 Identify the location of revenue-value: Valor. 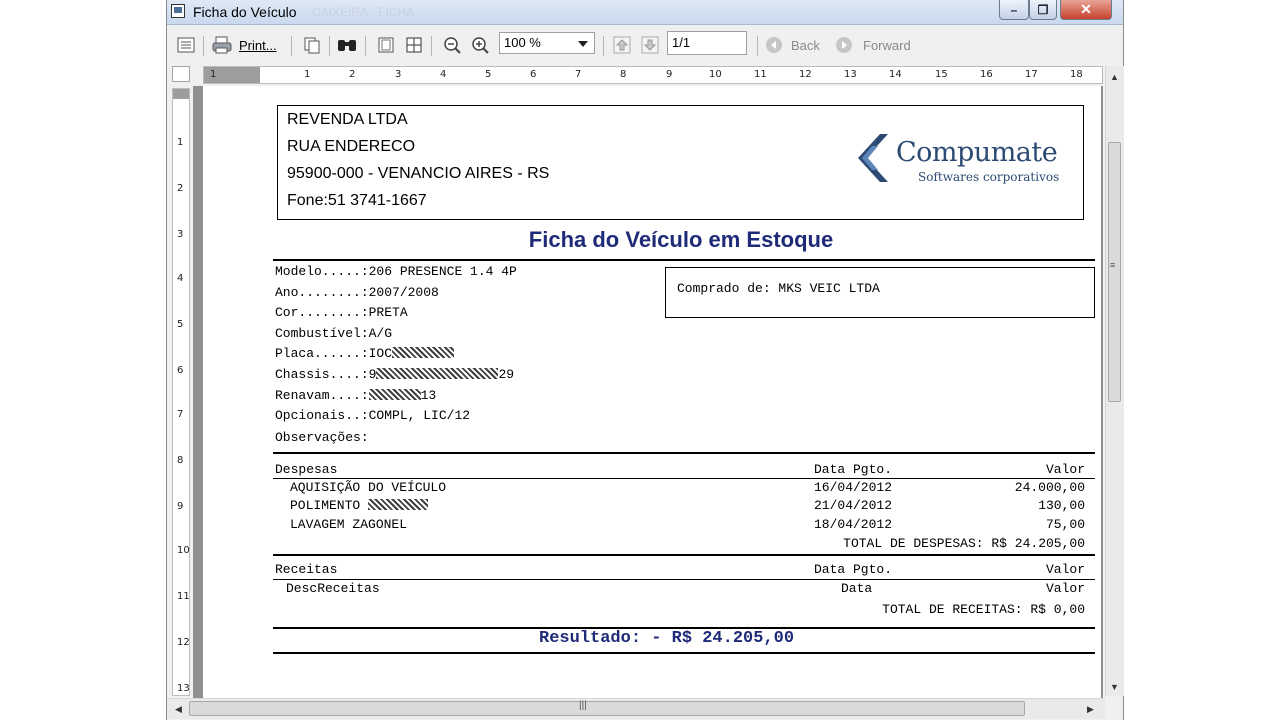
(1065, 588).